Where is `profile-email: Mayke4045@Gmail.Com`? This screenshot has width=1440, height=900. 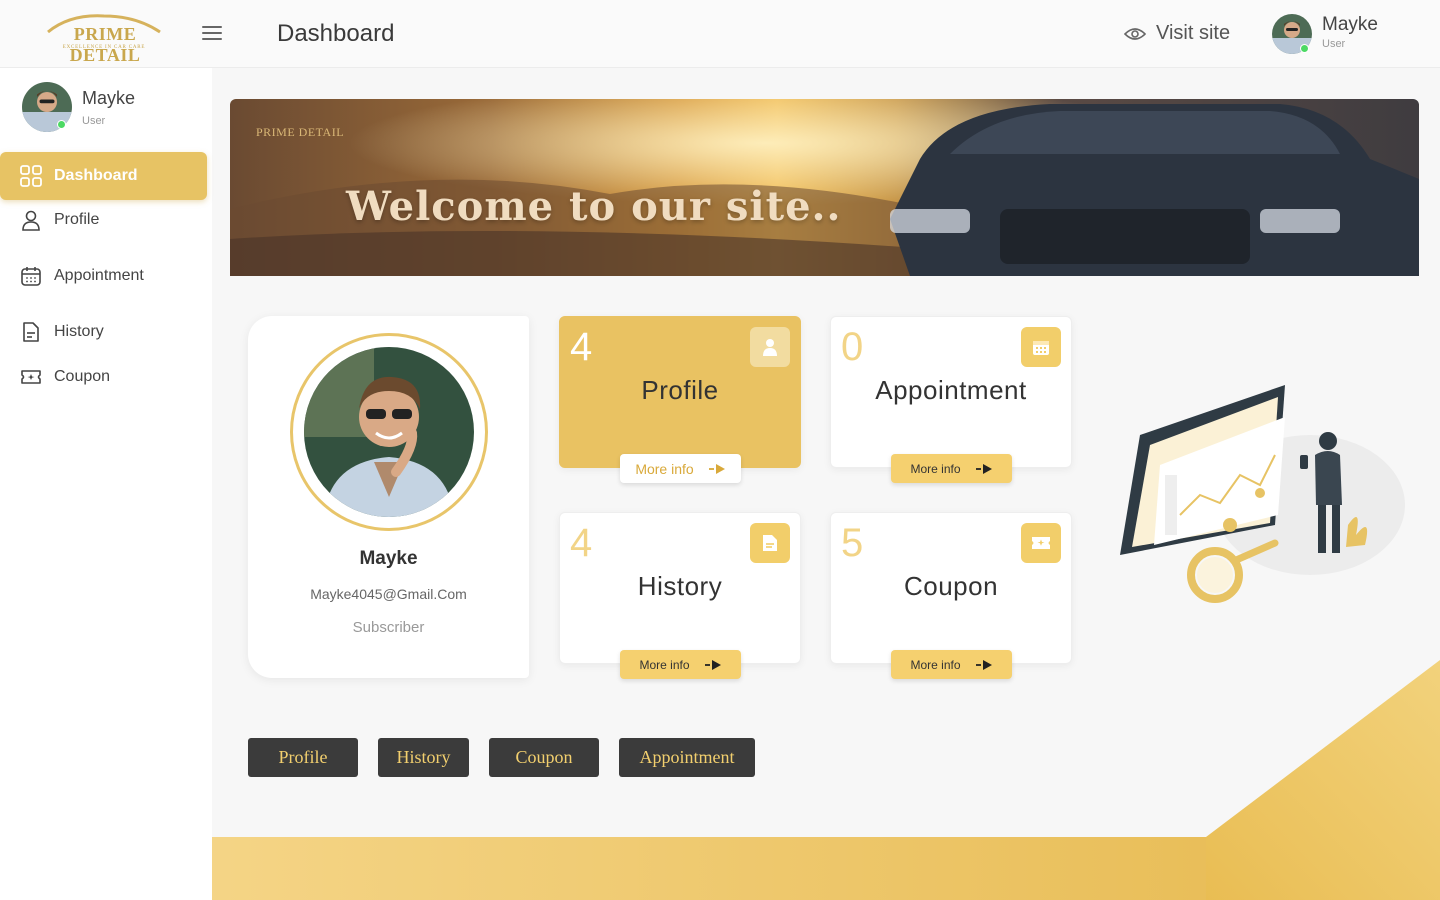 profile-email: Mayke4045@Gmail.Com is located at coordinates (388, 594).